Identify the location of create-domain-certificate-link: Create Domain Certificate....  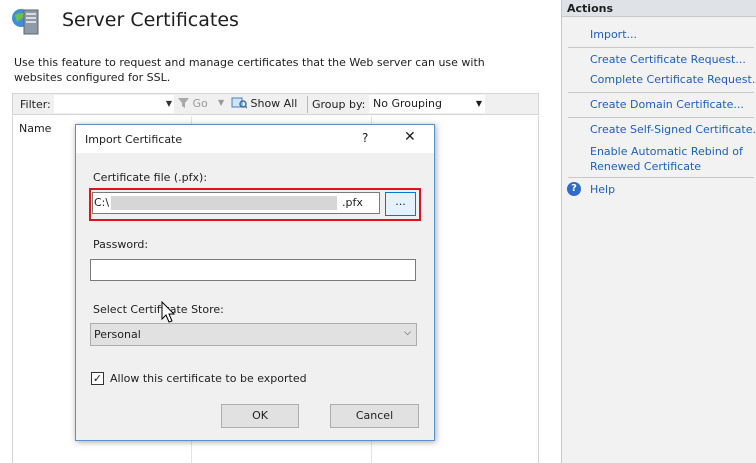
(667, 104).